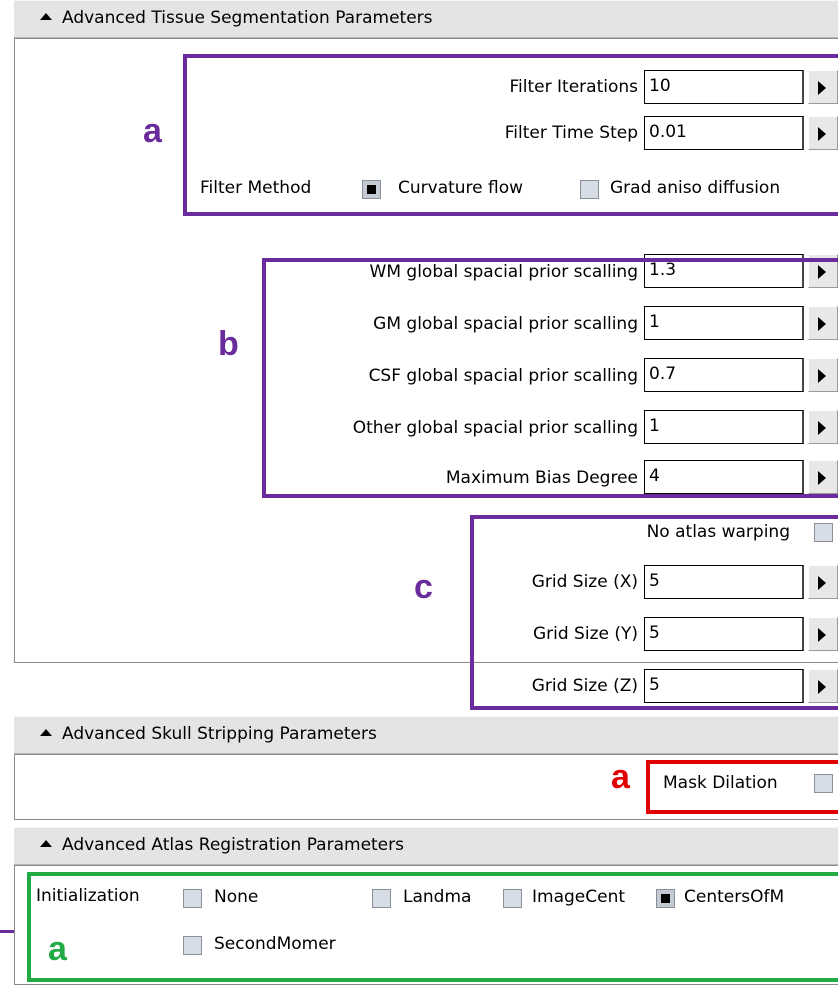  What do you see at coordinates (620, 777) in the screenshot?
I see `annotation-label-skull-a: a` at bounding box center [620, 777].